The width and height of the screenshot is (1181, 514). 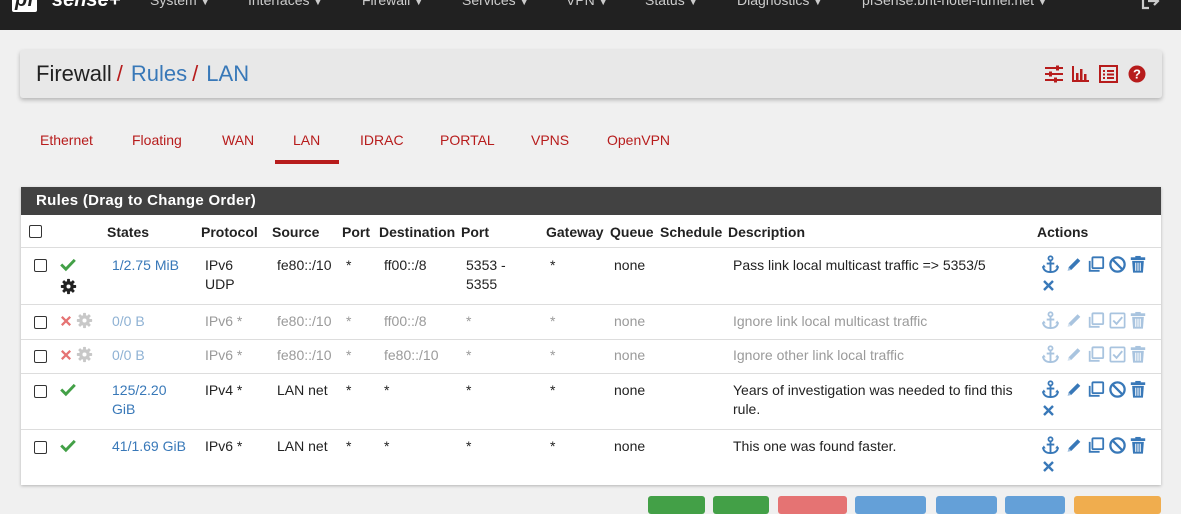 I want to click on save-button, so click(x=1035, y=505).